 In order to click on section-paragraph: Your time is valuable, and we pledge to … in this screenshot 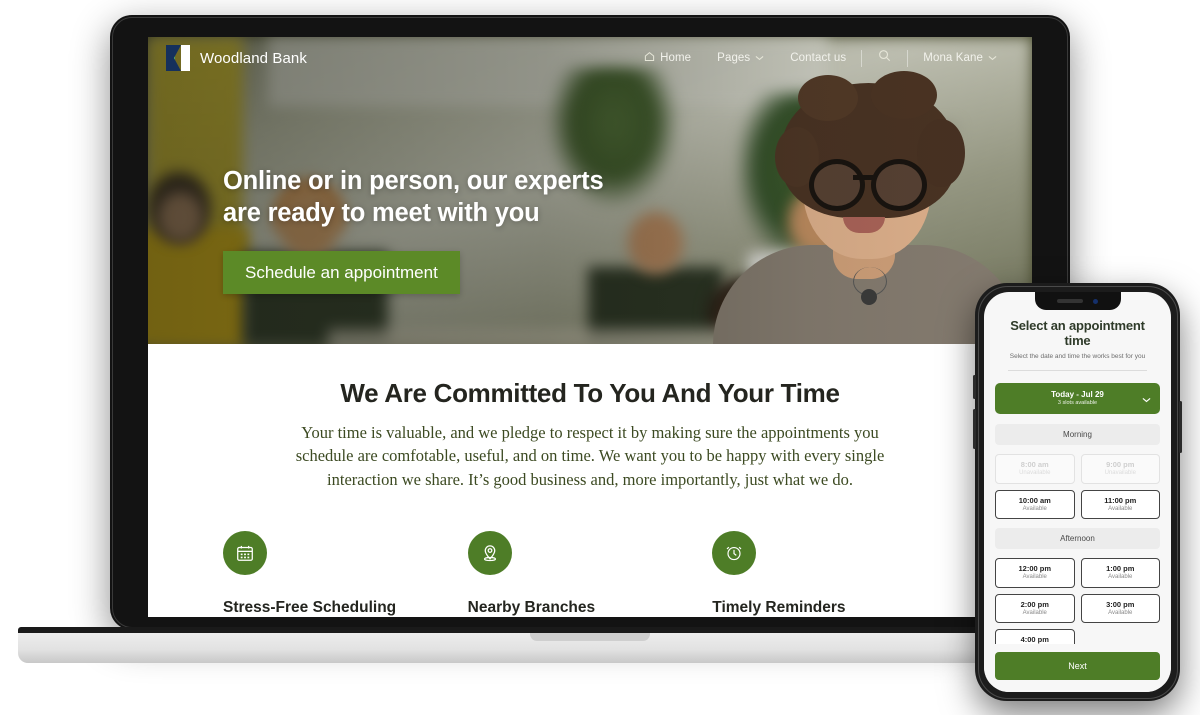, I will do `click(590, 456)`.